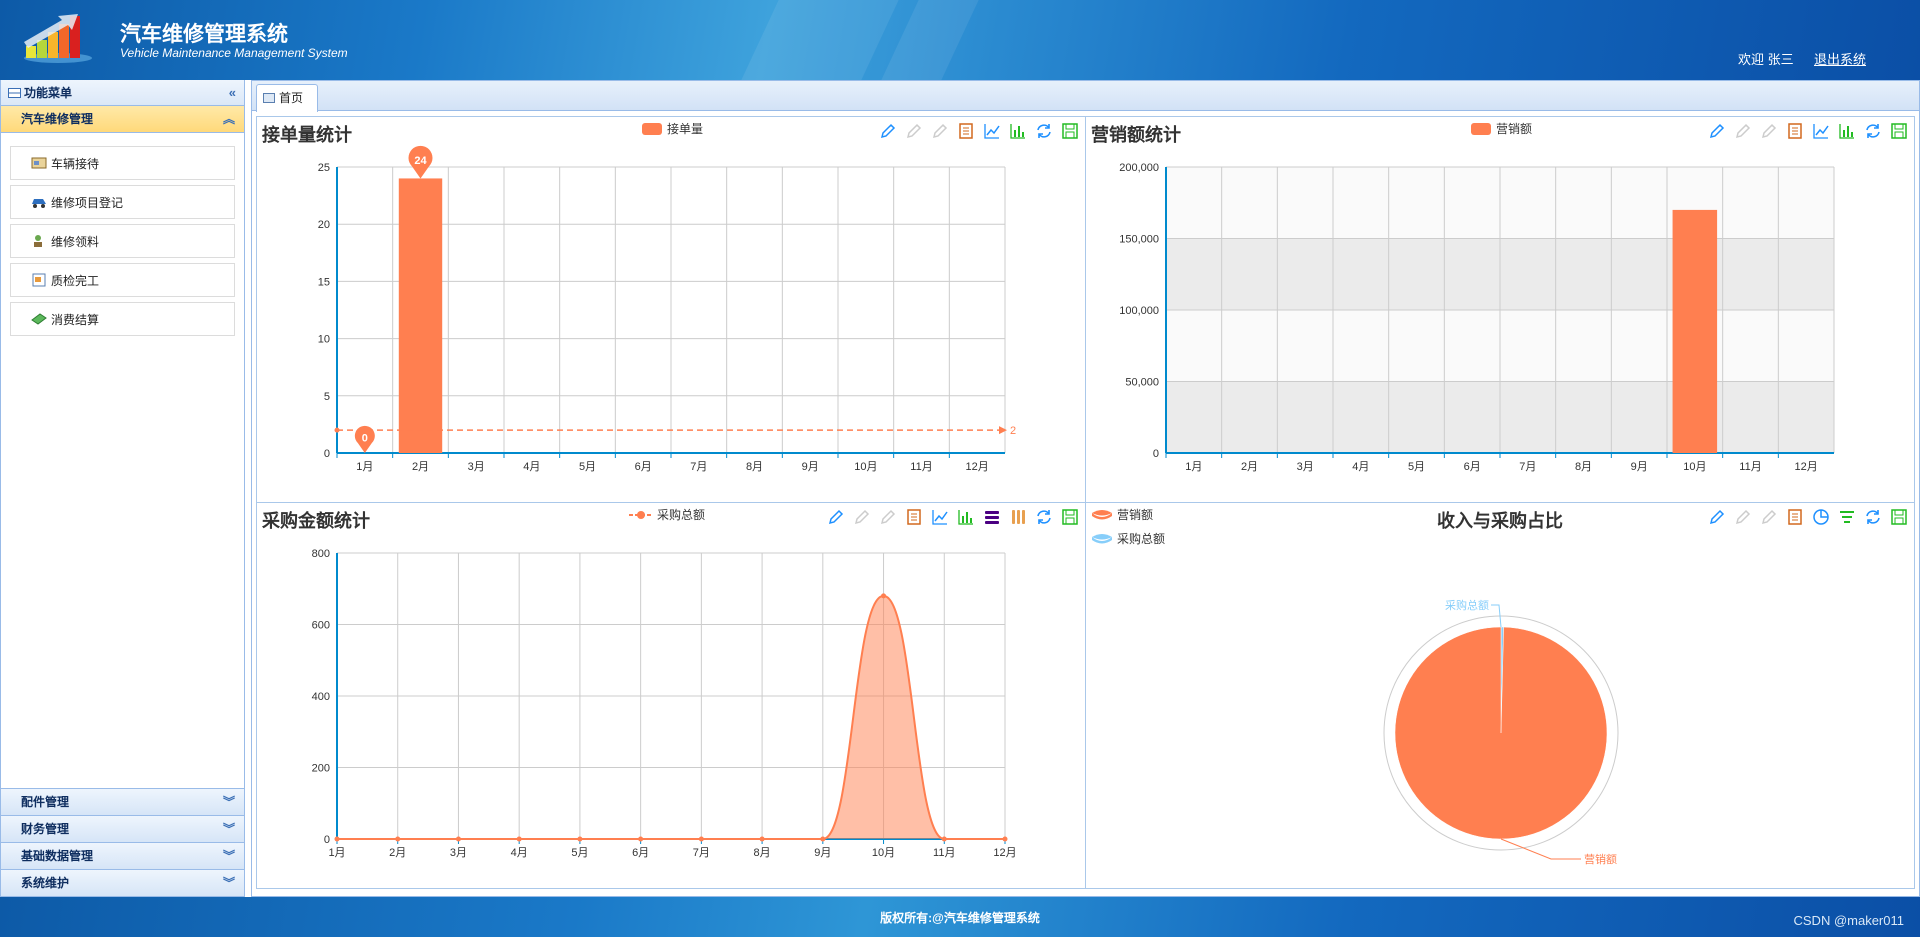  What do you see at coordinates (232, 93) in the screenshot?
I see `collapse-sidebar-icon: «` at bounding box center [232, 93].